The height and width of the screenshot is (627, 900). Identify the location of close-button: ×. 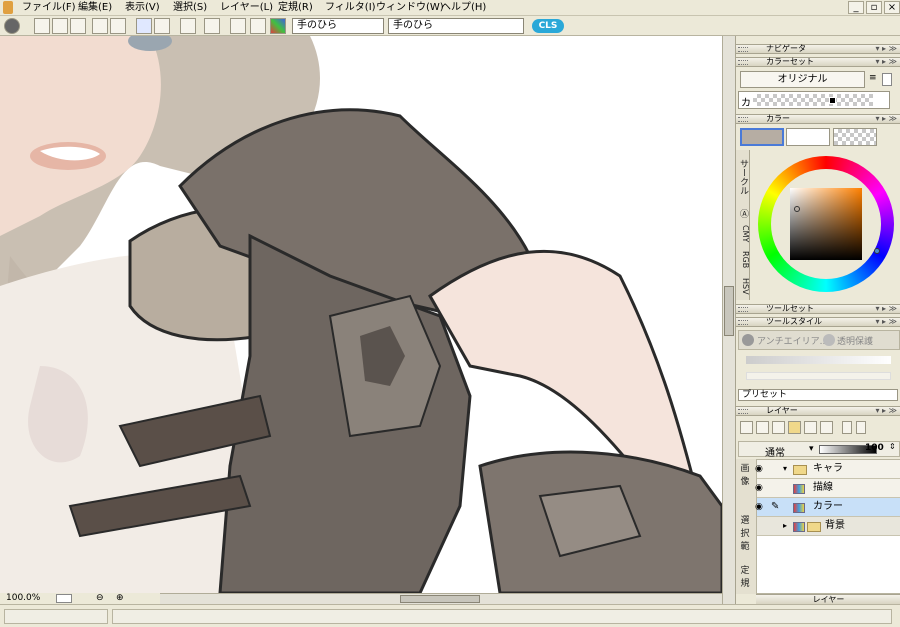
(892, 7).